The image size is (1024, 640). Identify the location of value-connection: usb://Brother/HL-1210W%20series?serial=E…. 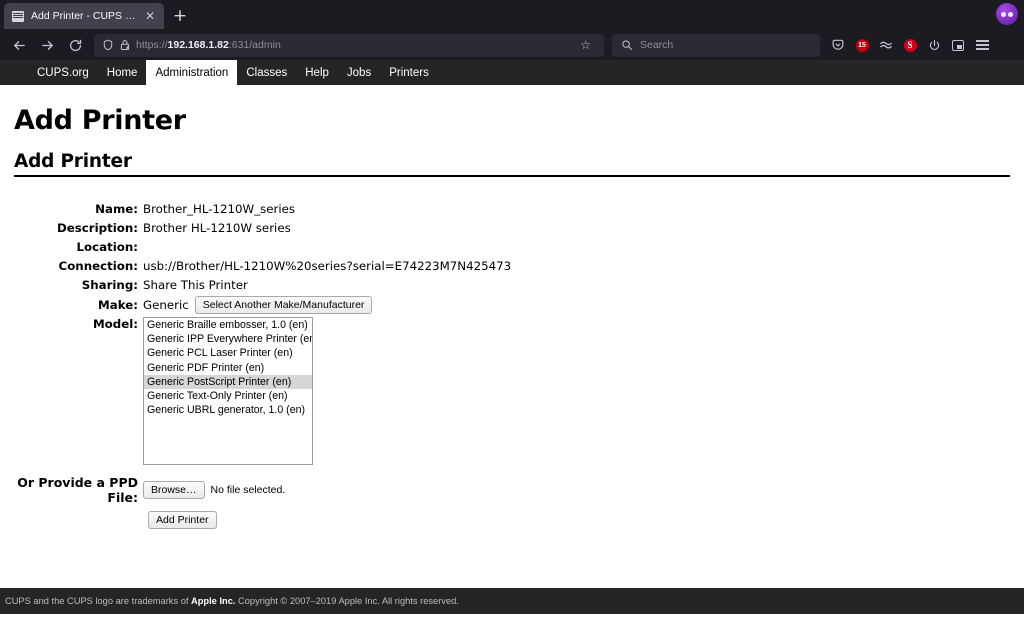
(327, 266).